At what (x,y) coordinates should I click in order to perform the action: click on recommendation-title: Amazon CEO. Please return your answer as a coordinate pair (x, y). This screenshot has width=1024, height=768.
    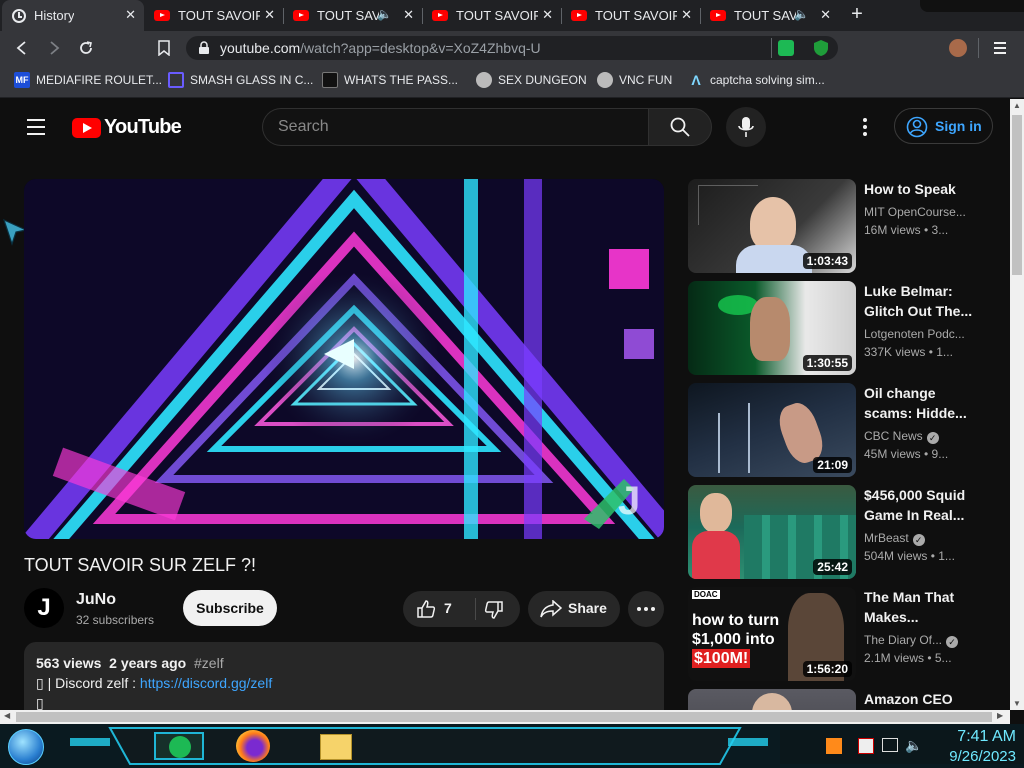
    Looking at the image, I should click on (925, 699).